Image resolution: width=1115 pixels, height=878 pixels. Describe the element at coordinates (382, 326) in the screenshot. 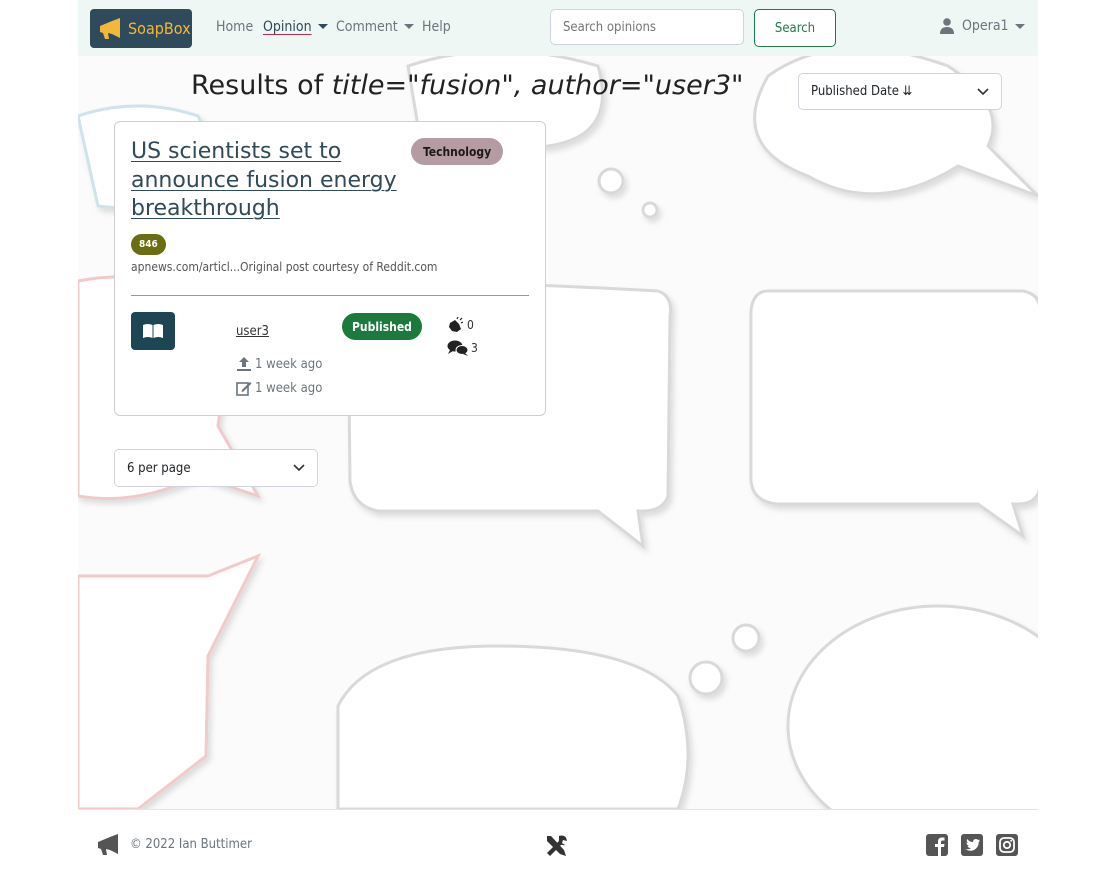

I see `status-badge: Published` at that location.